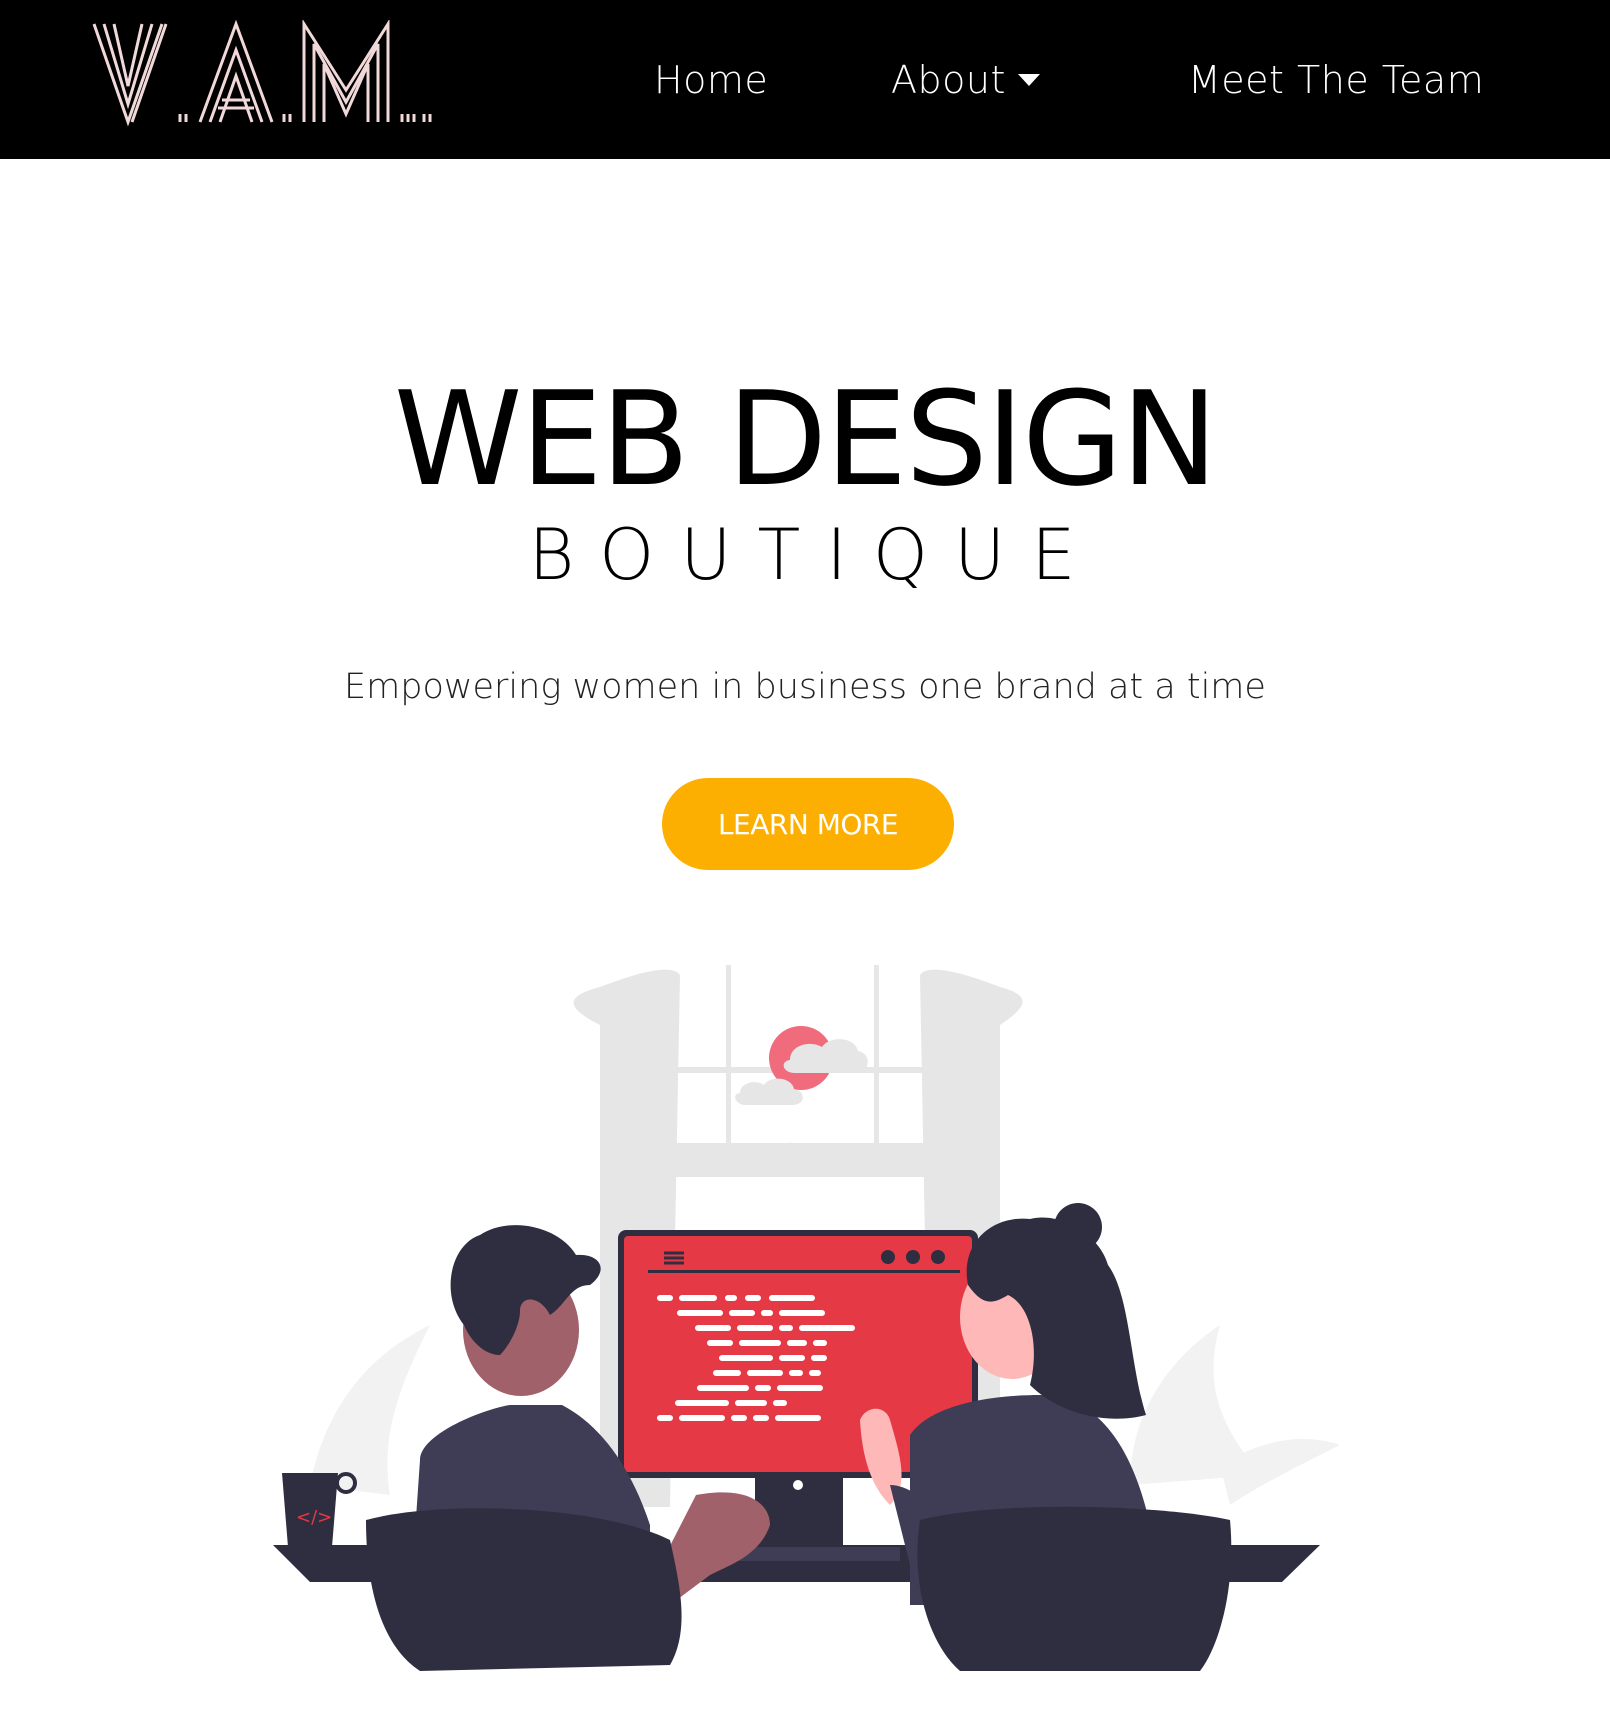 This screenshot has height=1716, width=1610. I want to click on nav-meet-the-team: Meet The Team, so click(1336, 80).